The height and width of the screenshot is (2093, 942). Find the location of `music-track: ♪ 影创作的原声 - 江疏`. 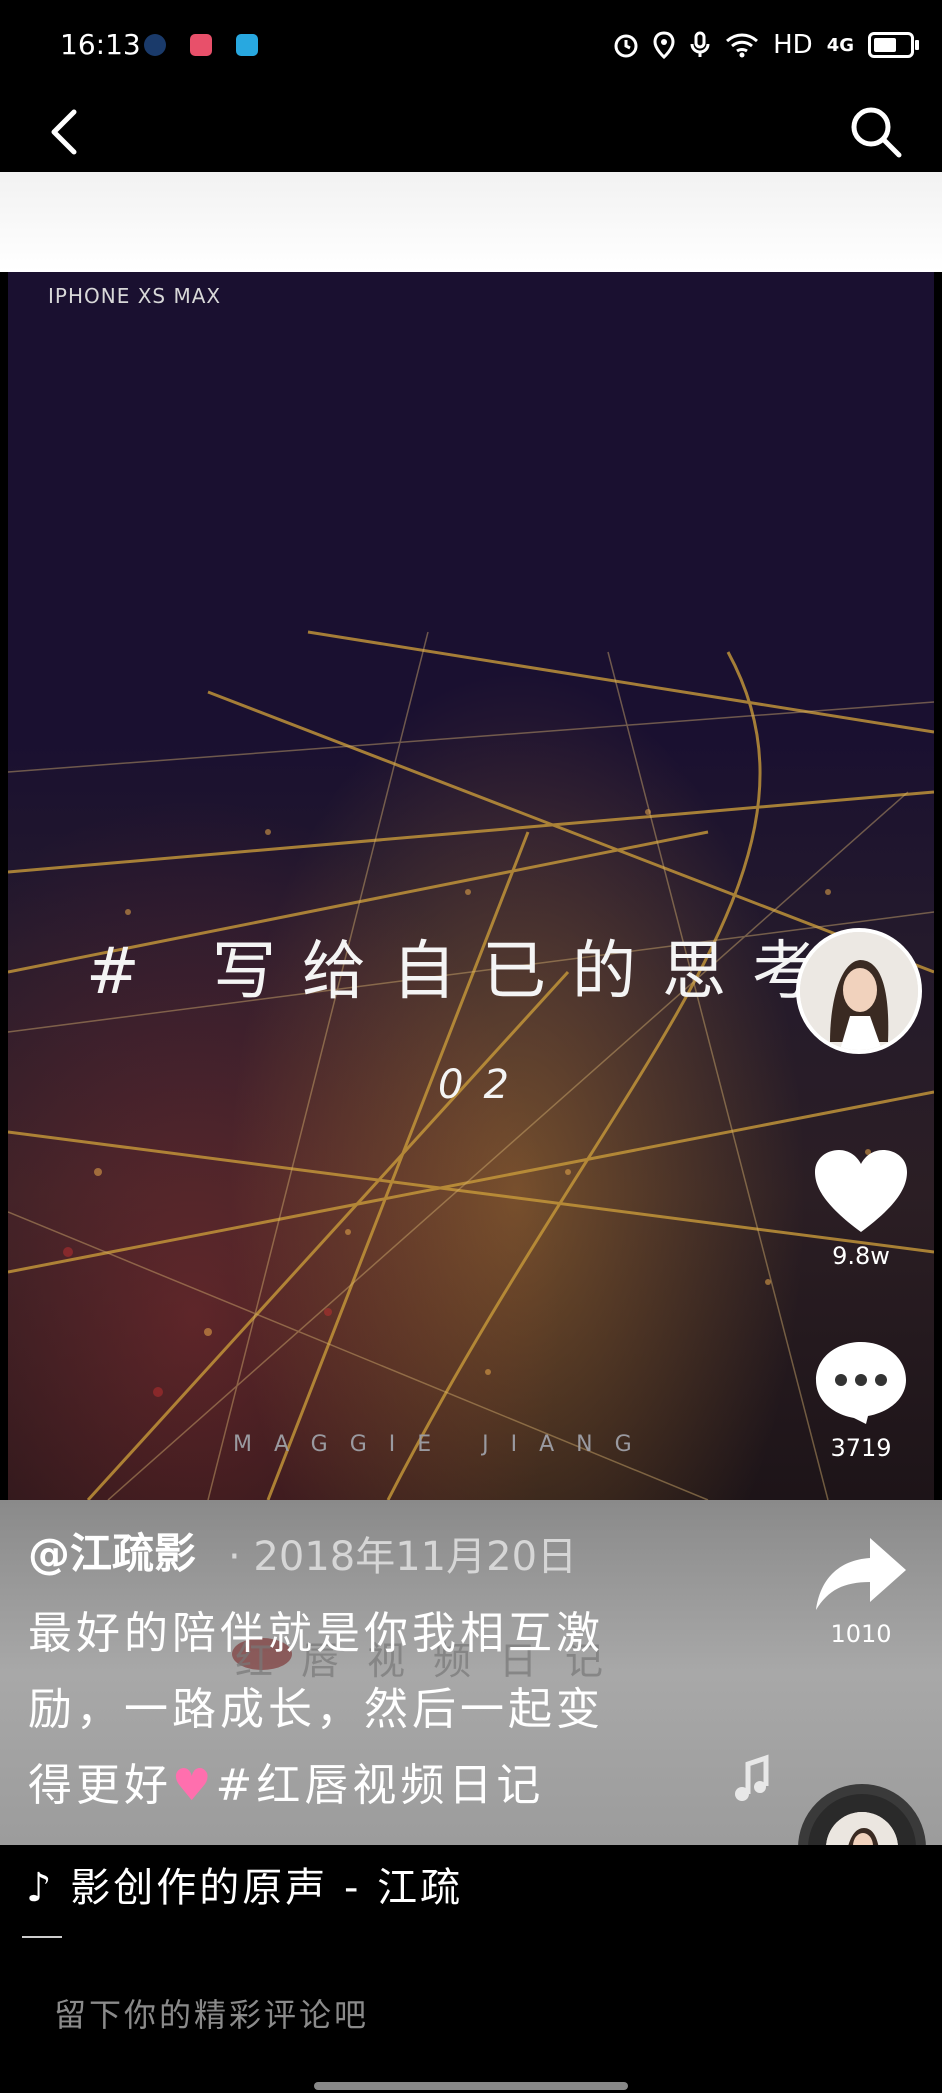

music-track: ♪ 影创作的原声 - 江疏 is located at coordinates (244, 1884).